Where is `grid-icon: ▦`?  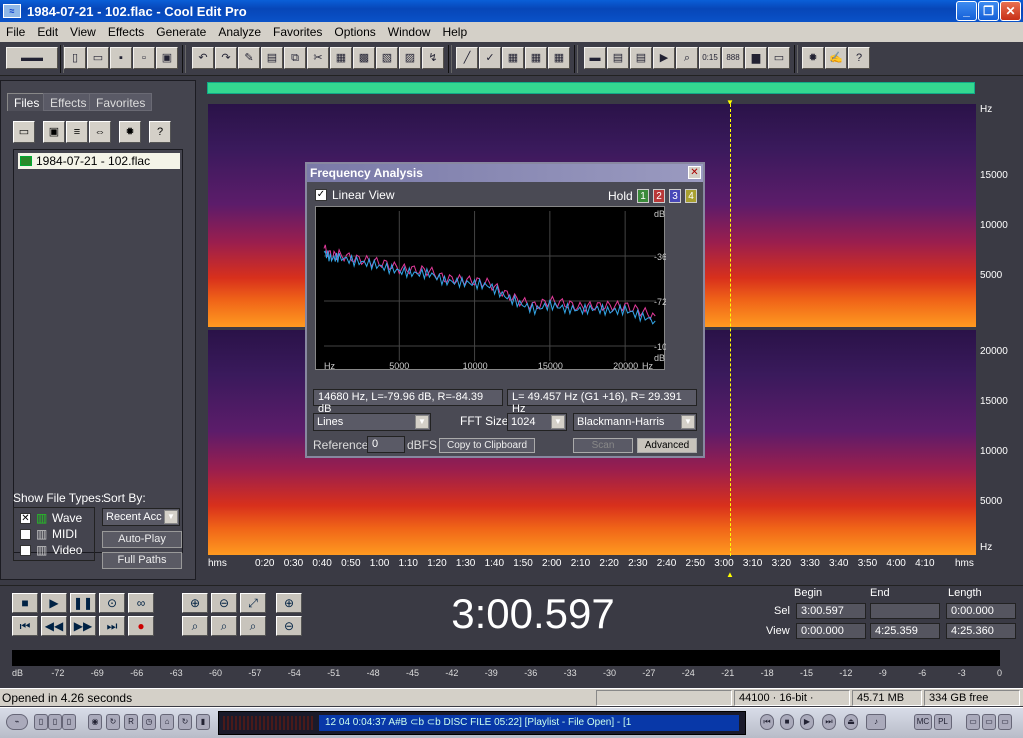 grid-icon: ▦ is located at coordinates (513, 58).